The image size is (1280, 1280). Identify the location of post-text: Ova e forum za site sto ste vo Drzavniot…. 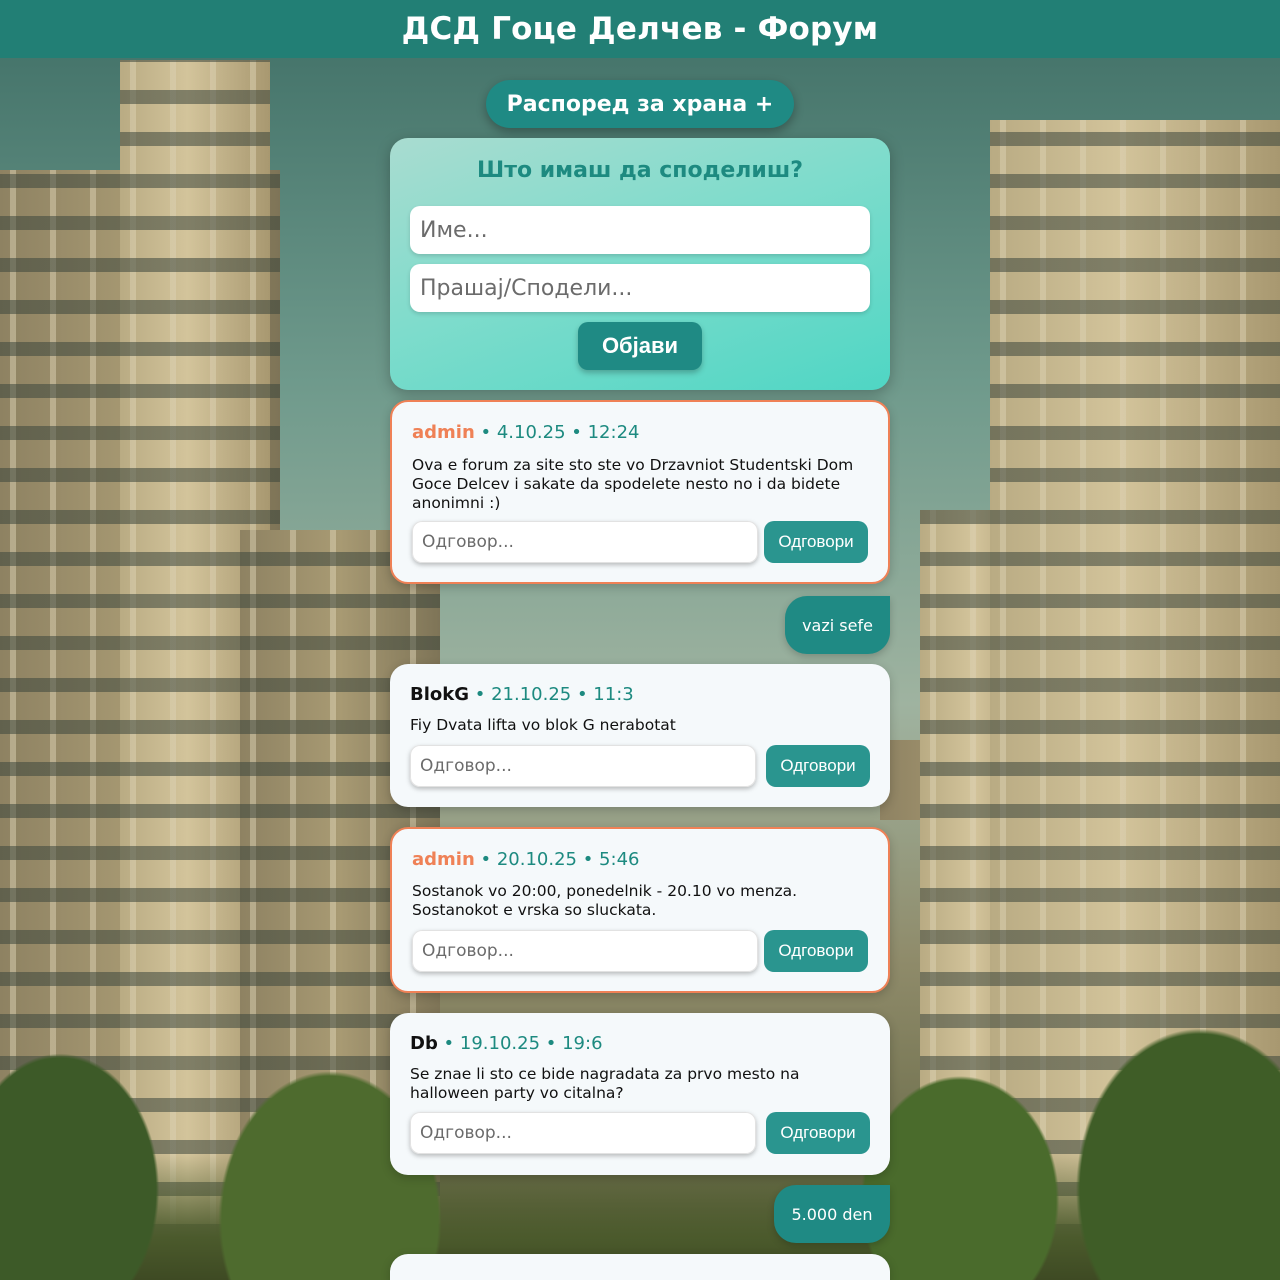
(633, 484).